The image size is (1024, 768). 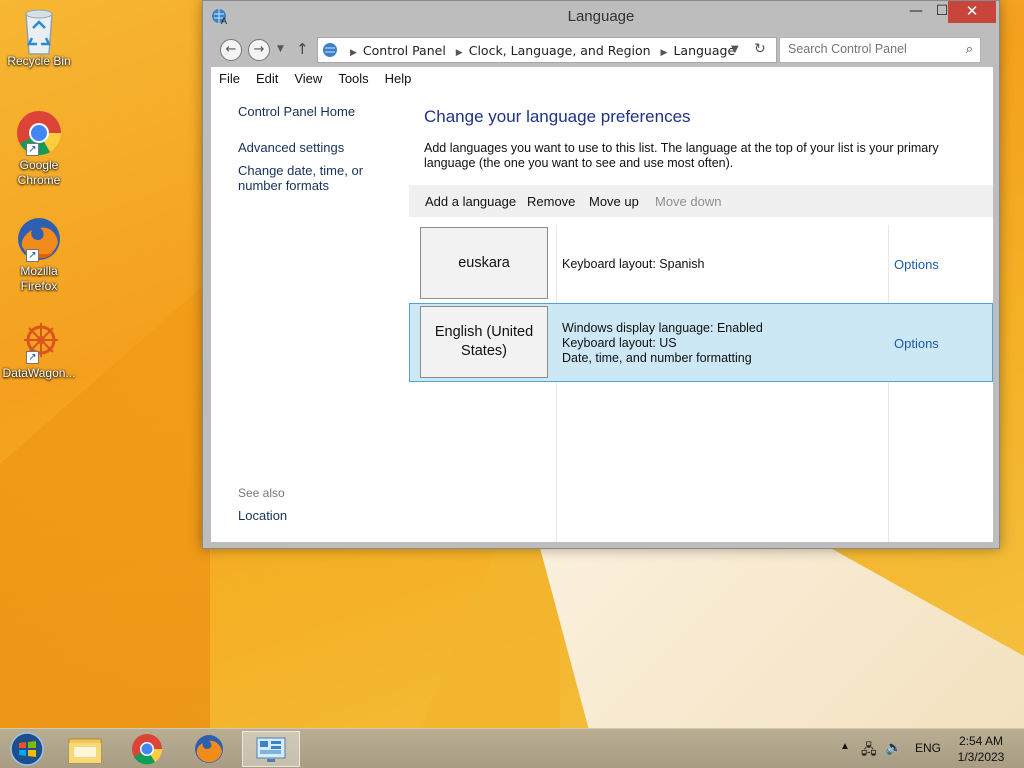 I want to click on search-box: ⌕, so click(x=880, y=50).